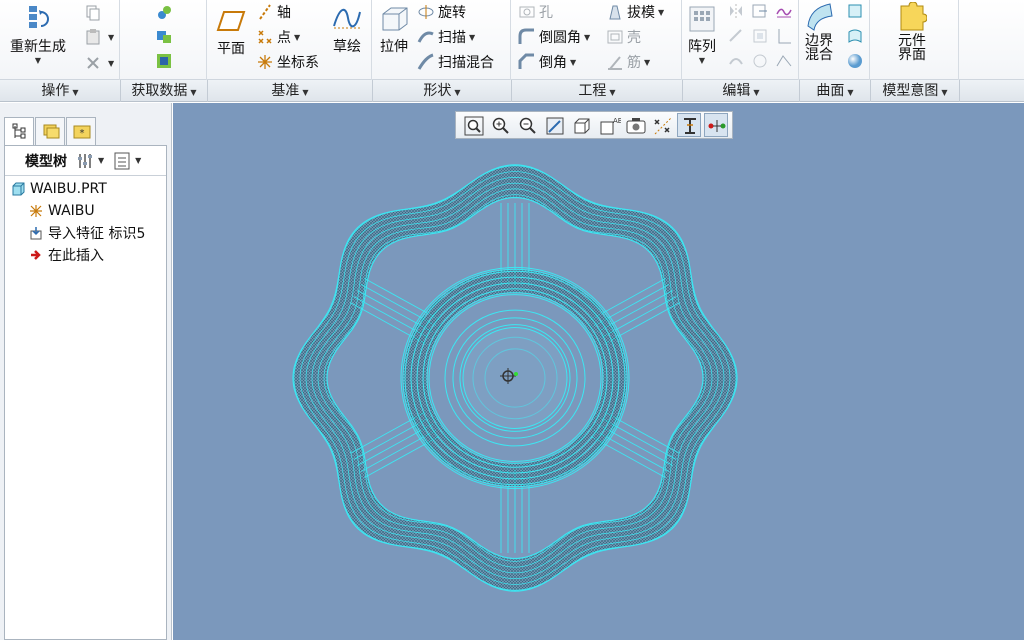 The width and height of the screenshot is (1024, 640). I want to click on round-icon, so click(527, 37).